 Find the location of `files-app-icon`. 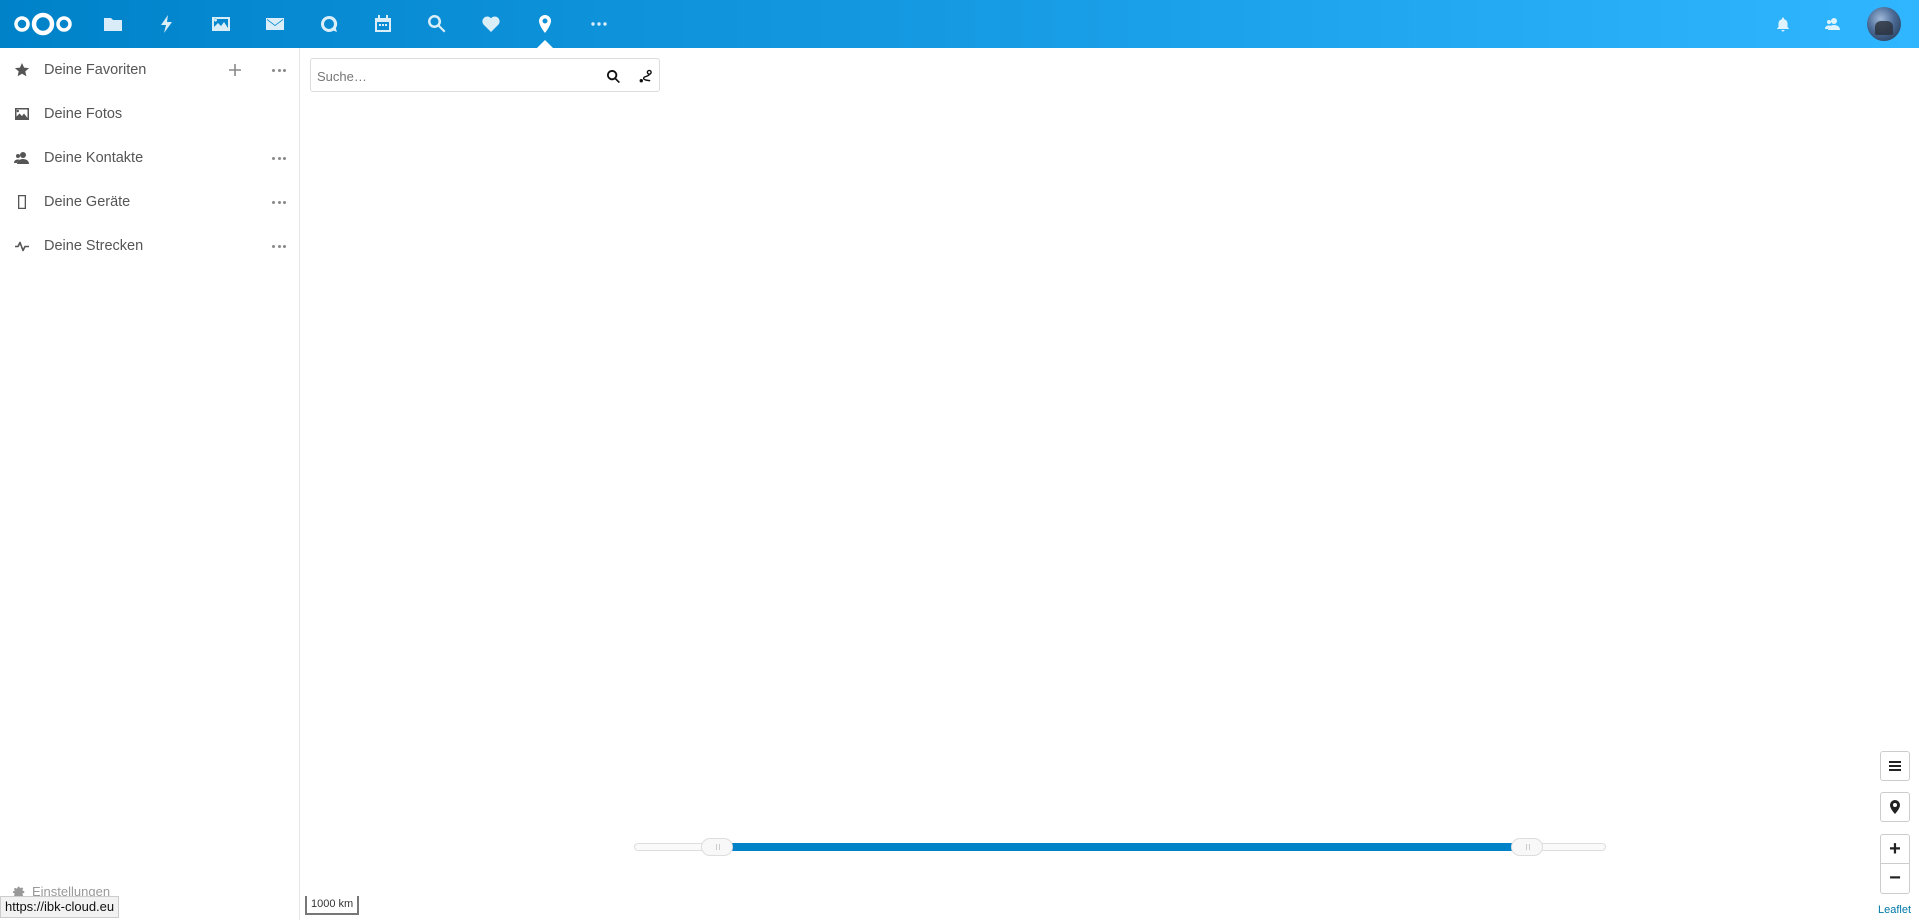

files-app-icon is located at coordinates (113, 24).